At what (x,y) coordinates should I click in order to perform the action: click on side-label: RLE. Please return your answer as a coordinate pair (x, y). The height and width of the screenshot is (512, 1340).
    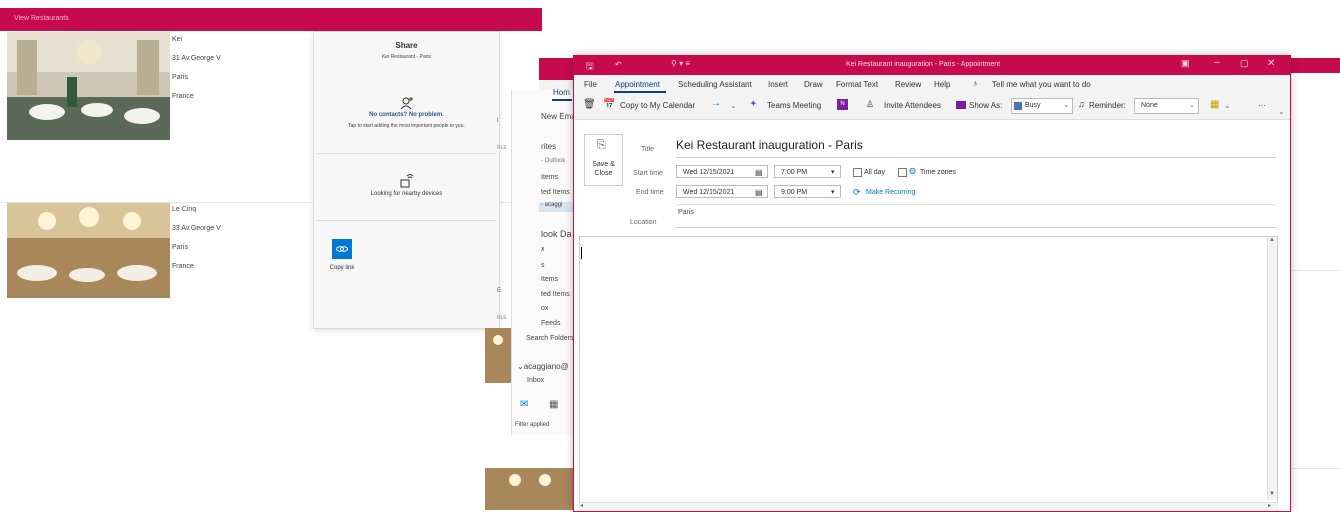
    Looking at the image, I should click on (502, 148).